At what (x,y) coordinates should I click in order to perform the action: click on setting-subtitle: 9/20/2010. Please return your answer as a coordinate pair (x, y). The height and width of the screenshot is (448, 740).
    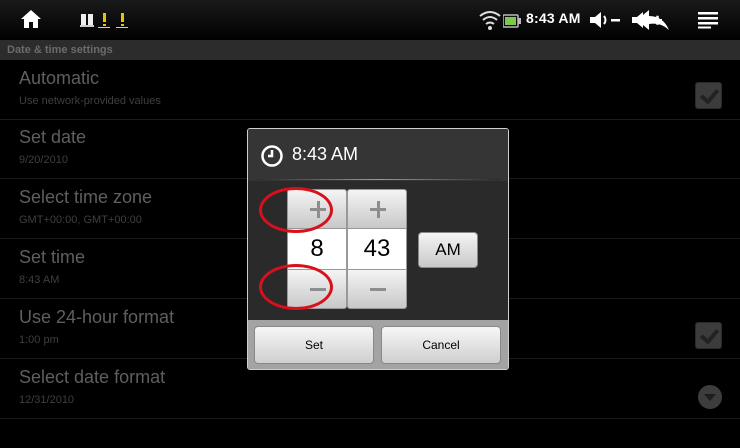
    Looking at the image, I should click on (43, 160).